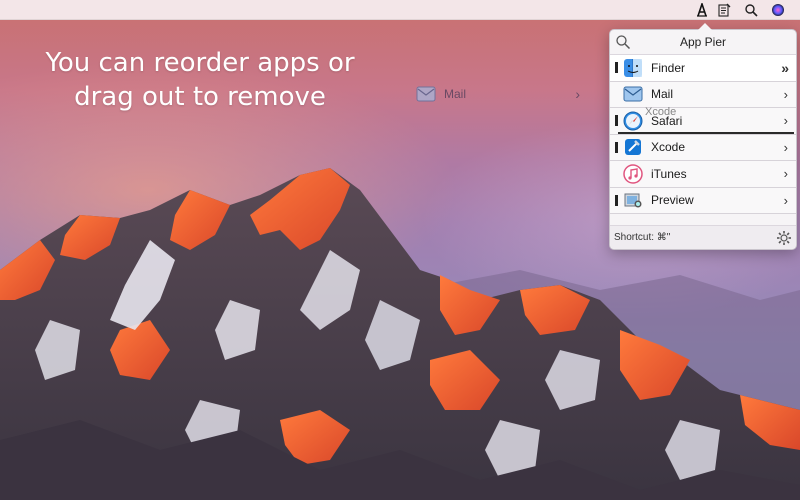 This screenshot has width=800, height=500. I want to click on menu-bar, so click(400, 10).